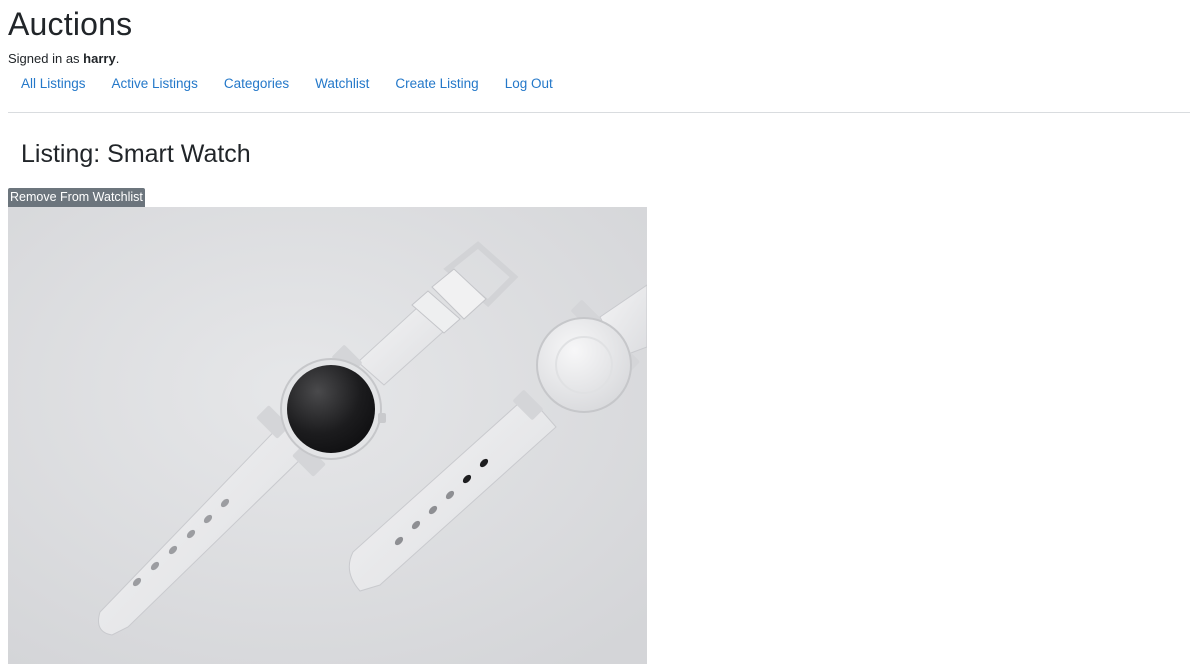  I want to click on nav-link-watchlist: Watchlist, so click(342, 84).